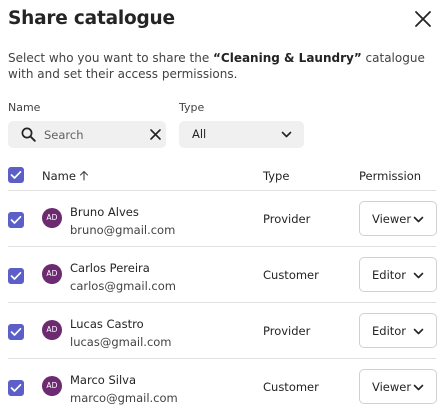 Image resolution: width=448 pixels, height=410 pixels. I want to click on column-header-permission: Permission, so click(390, 176).